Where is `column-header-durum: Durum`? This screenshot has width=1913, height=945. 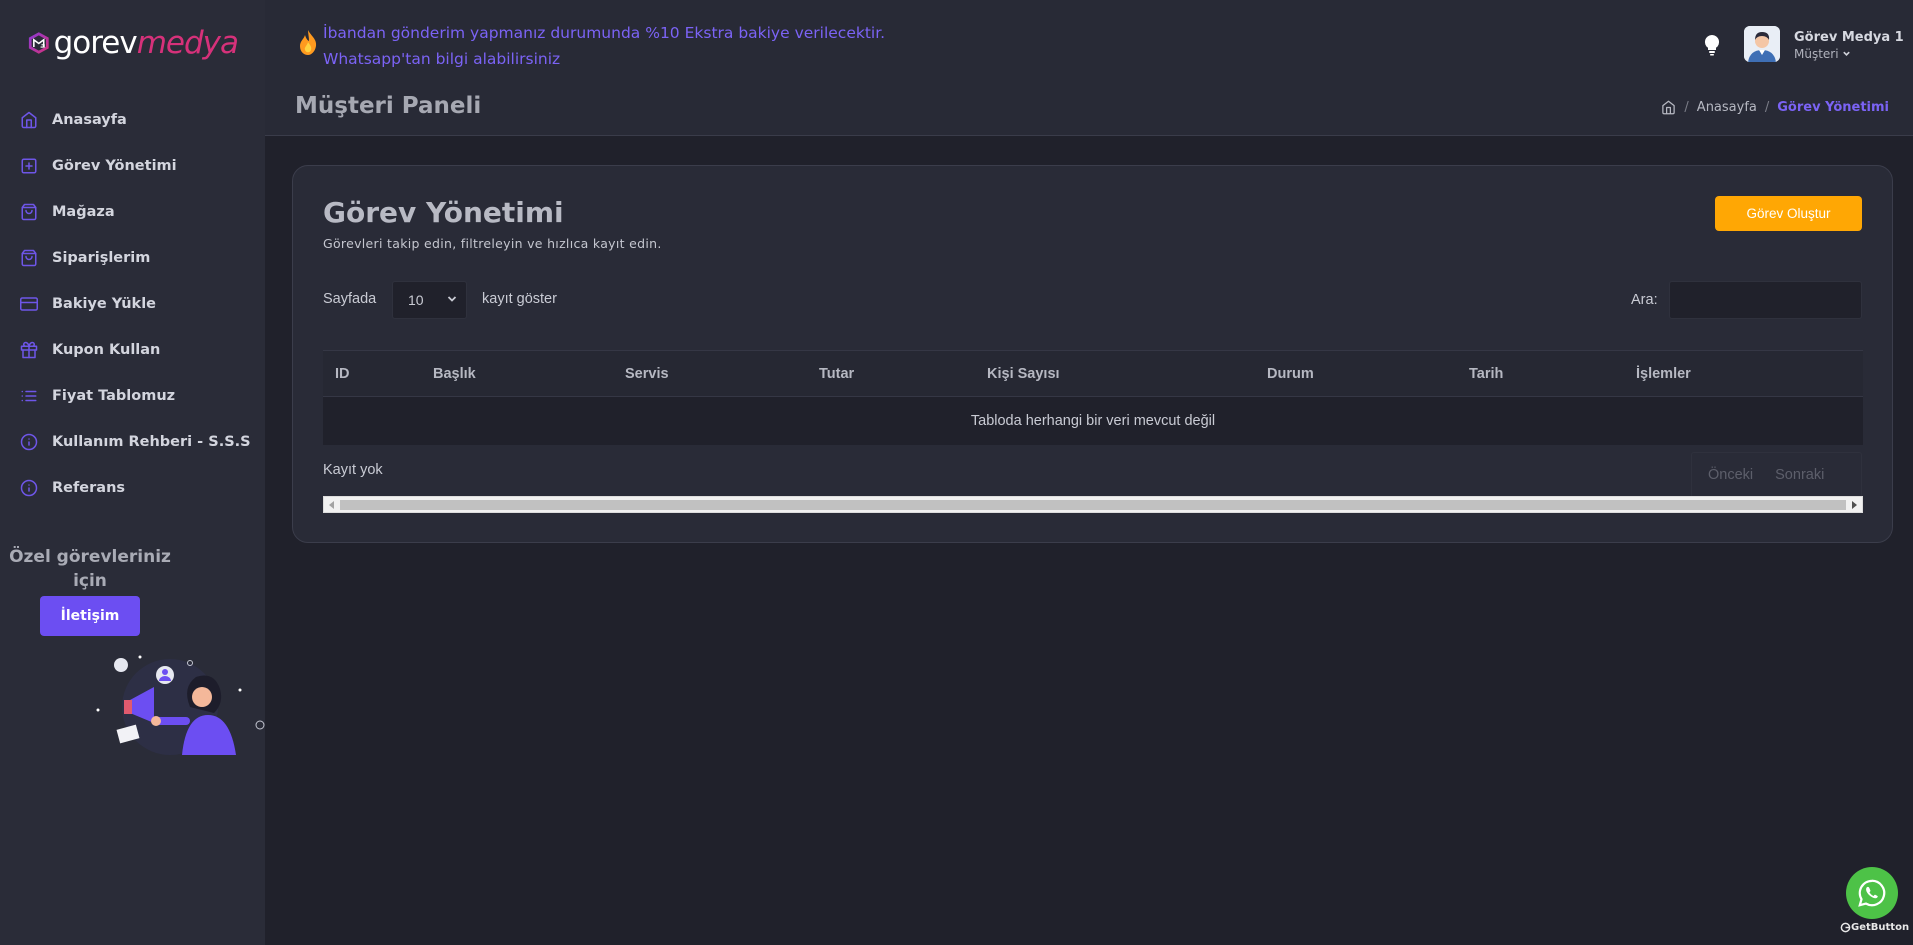 column-header-durum: Durum is located at coordinates (1368, 373).